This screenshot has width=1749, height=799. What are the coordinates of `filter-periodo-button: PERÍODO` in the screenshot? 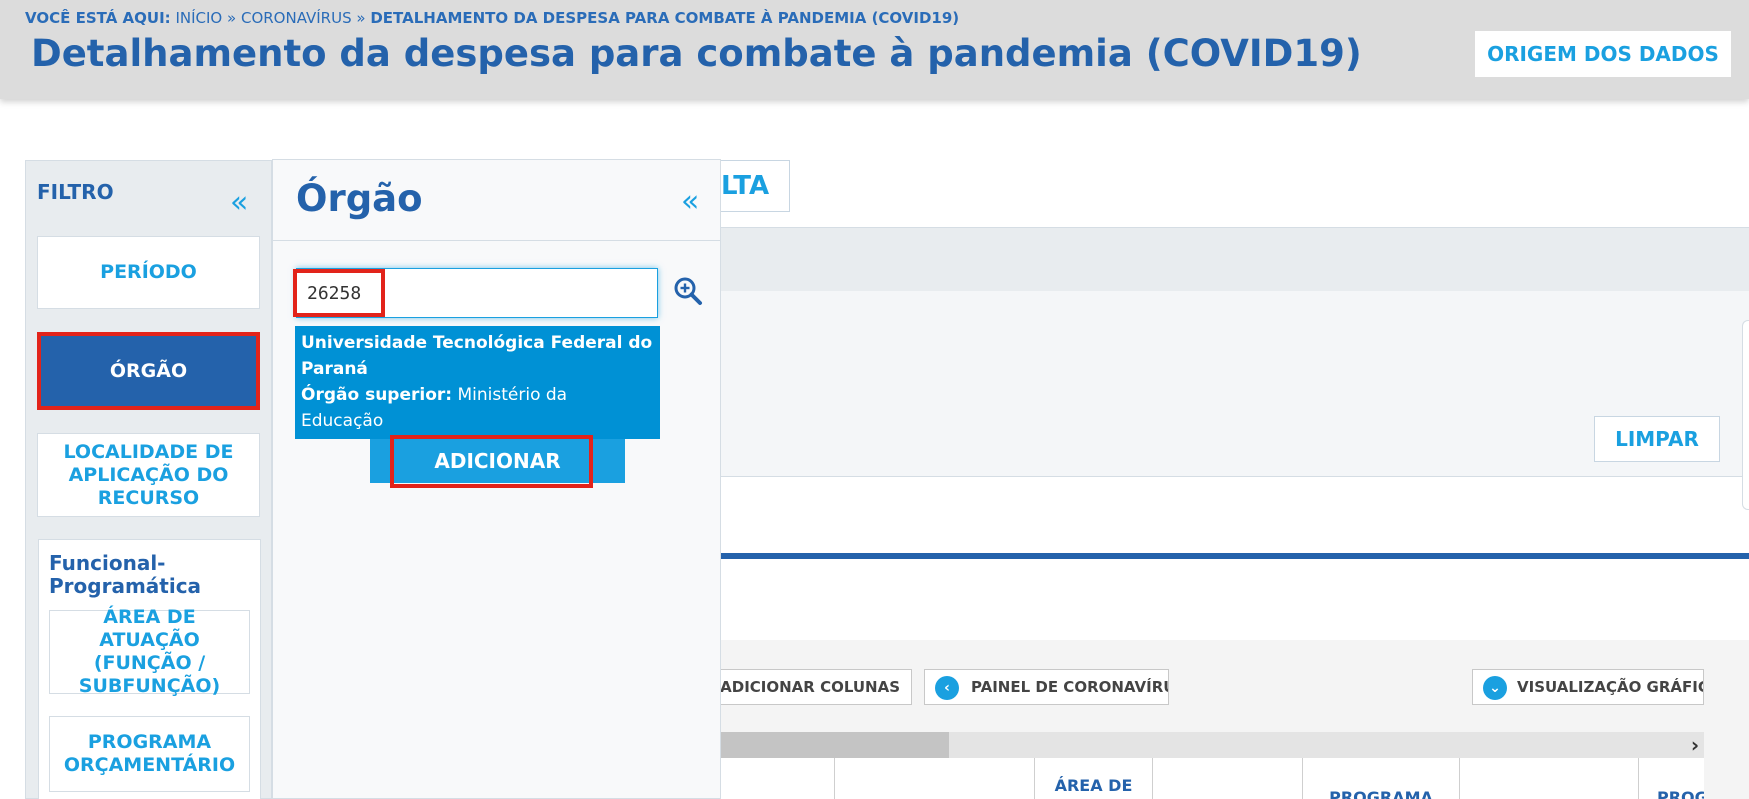 It's located at (148, 272).